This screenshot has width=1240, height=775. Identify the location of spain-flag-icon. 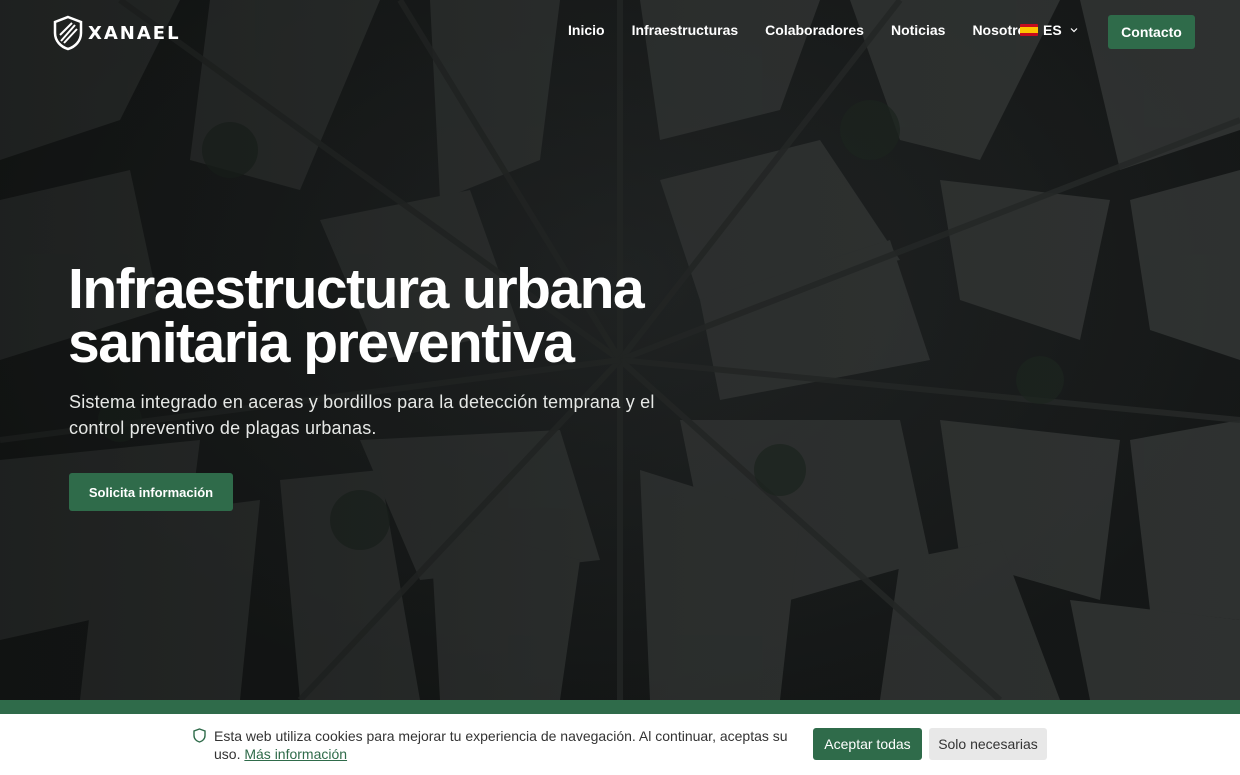
(1029, 30).